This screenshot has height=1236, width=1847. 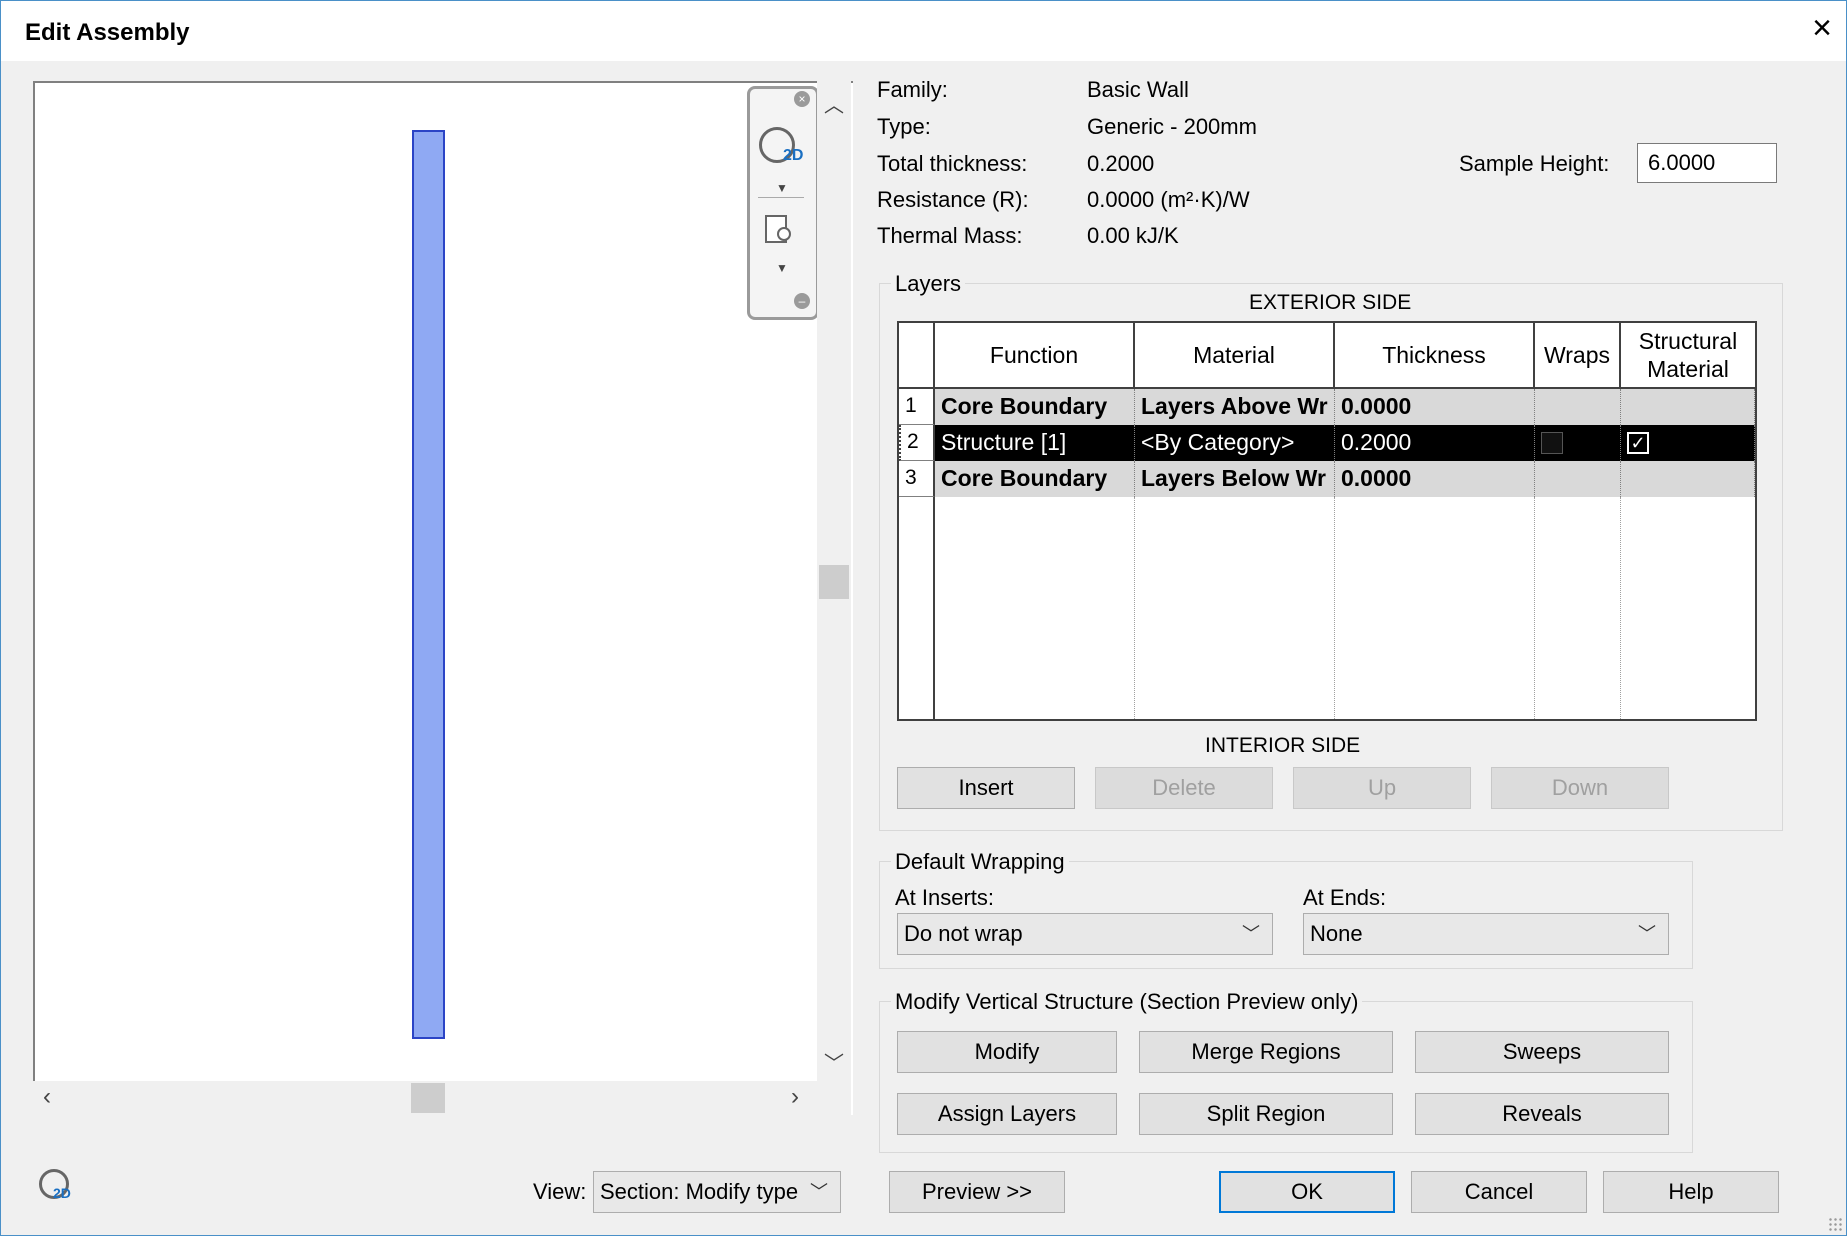 What do you see at coordinates (1552, 443) in the screenshot?
I see `wraps-checkbox` at bounding box center [1552, 443].